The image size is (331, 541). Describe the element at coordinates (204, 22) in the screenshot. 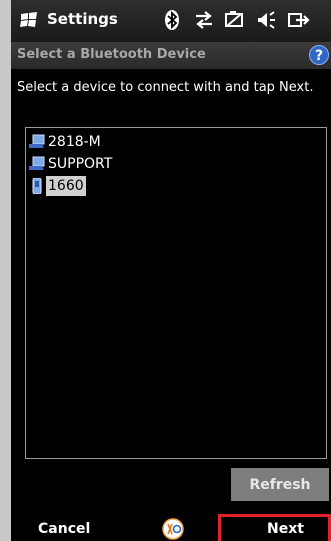

I see `sync-arrows-icon` at that location.